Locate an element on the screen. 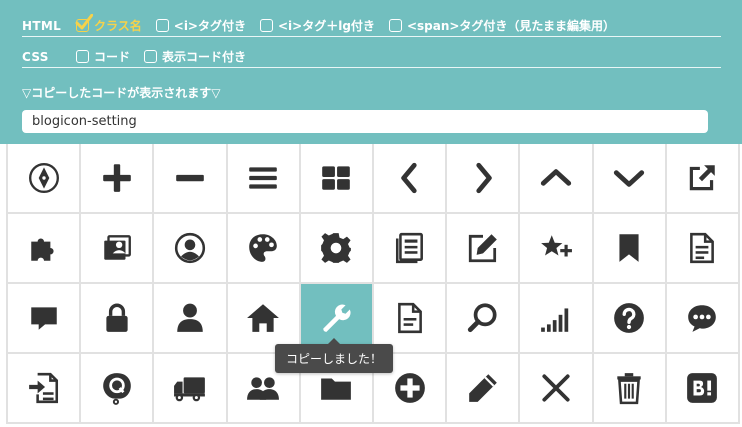  person-icon is located at coordinates (190, 317).